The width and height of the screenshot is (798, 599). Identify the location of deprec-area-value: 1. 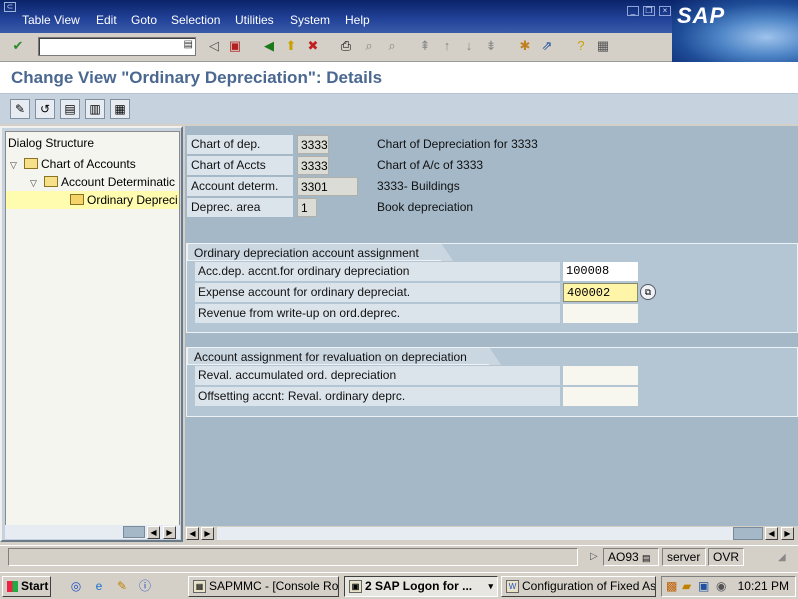
(307, 207).